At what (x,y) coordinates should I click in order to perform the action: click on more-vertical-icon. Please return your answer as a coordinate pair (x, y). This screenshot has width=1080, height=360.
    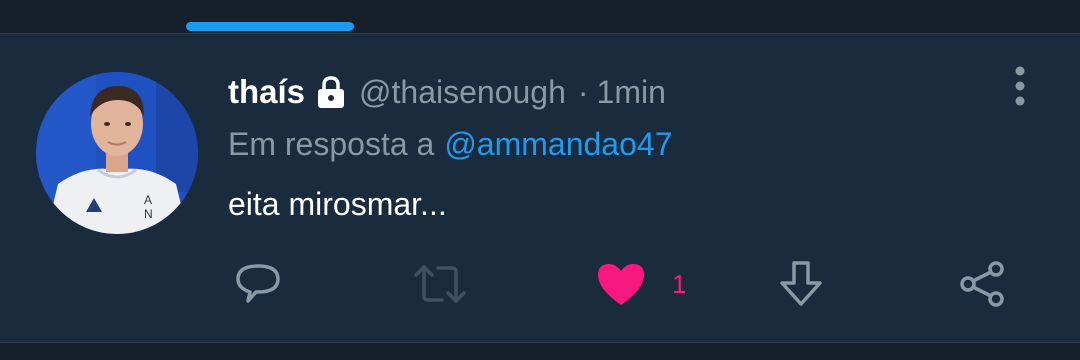
    Looking at the image, I should click on (1020, 87).